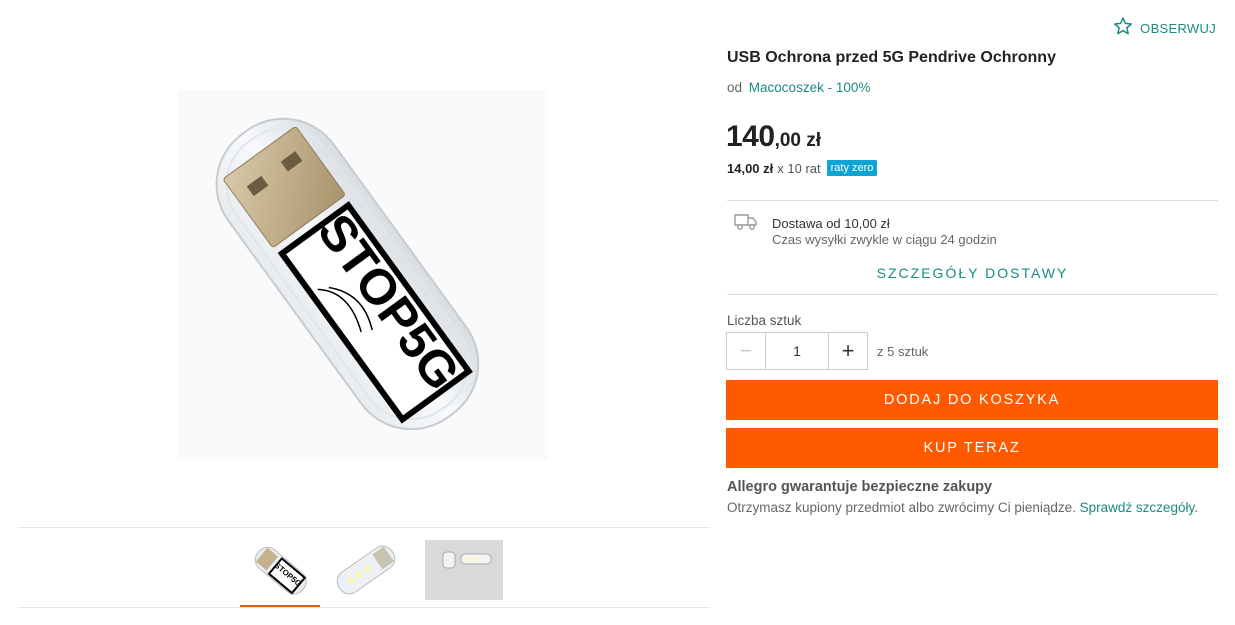 The image size is (1235, 625). Describe the element at coordinates (746, 351) in the screenshot. I see `quantity-minus-button: −` at that location.